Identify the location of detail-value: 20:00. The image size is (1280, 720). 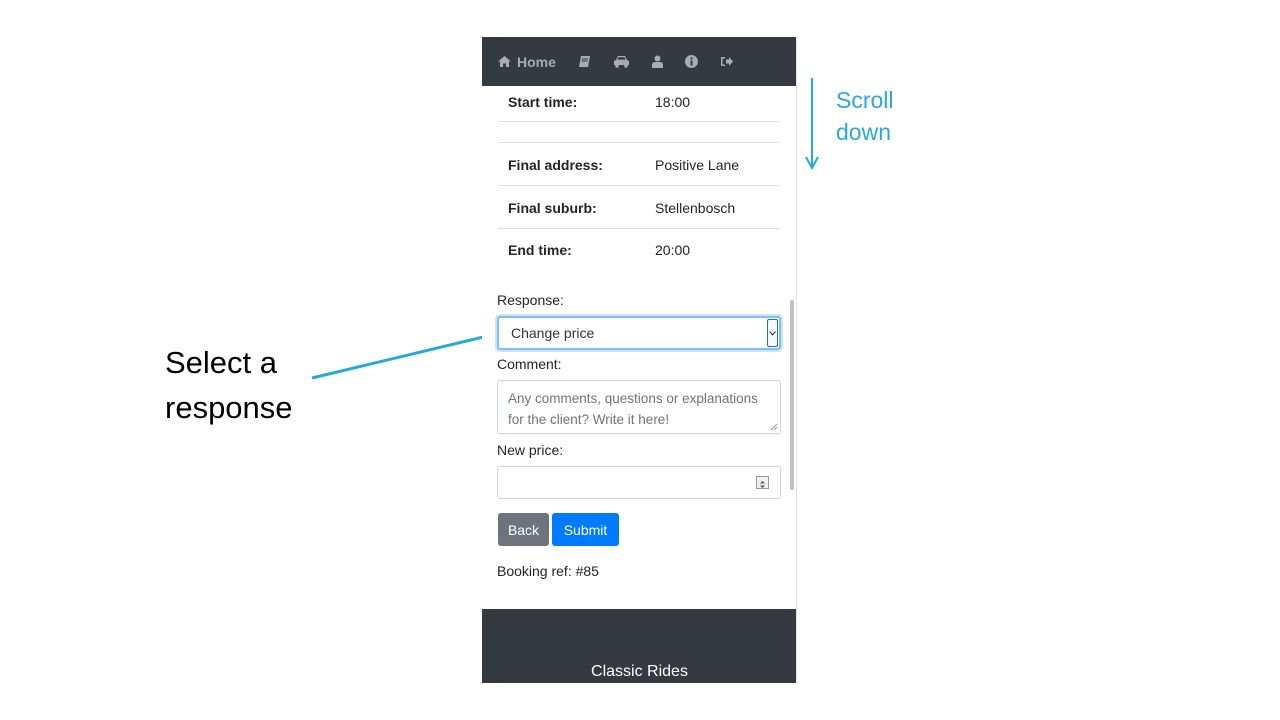
(673, 250).